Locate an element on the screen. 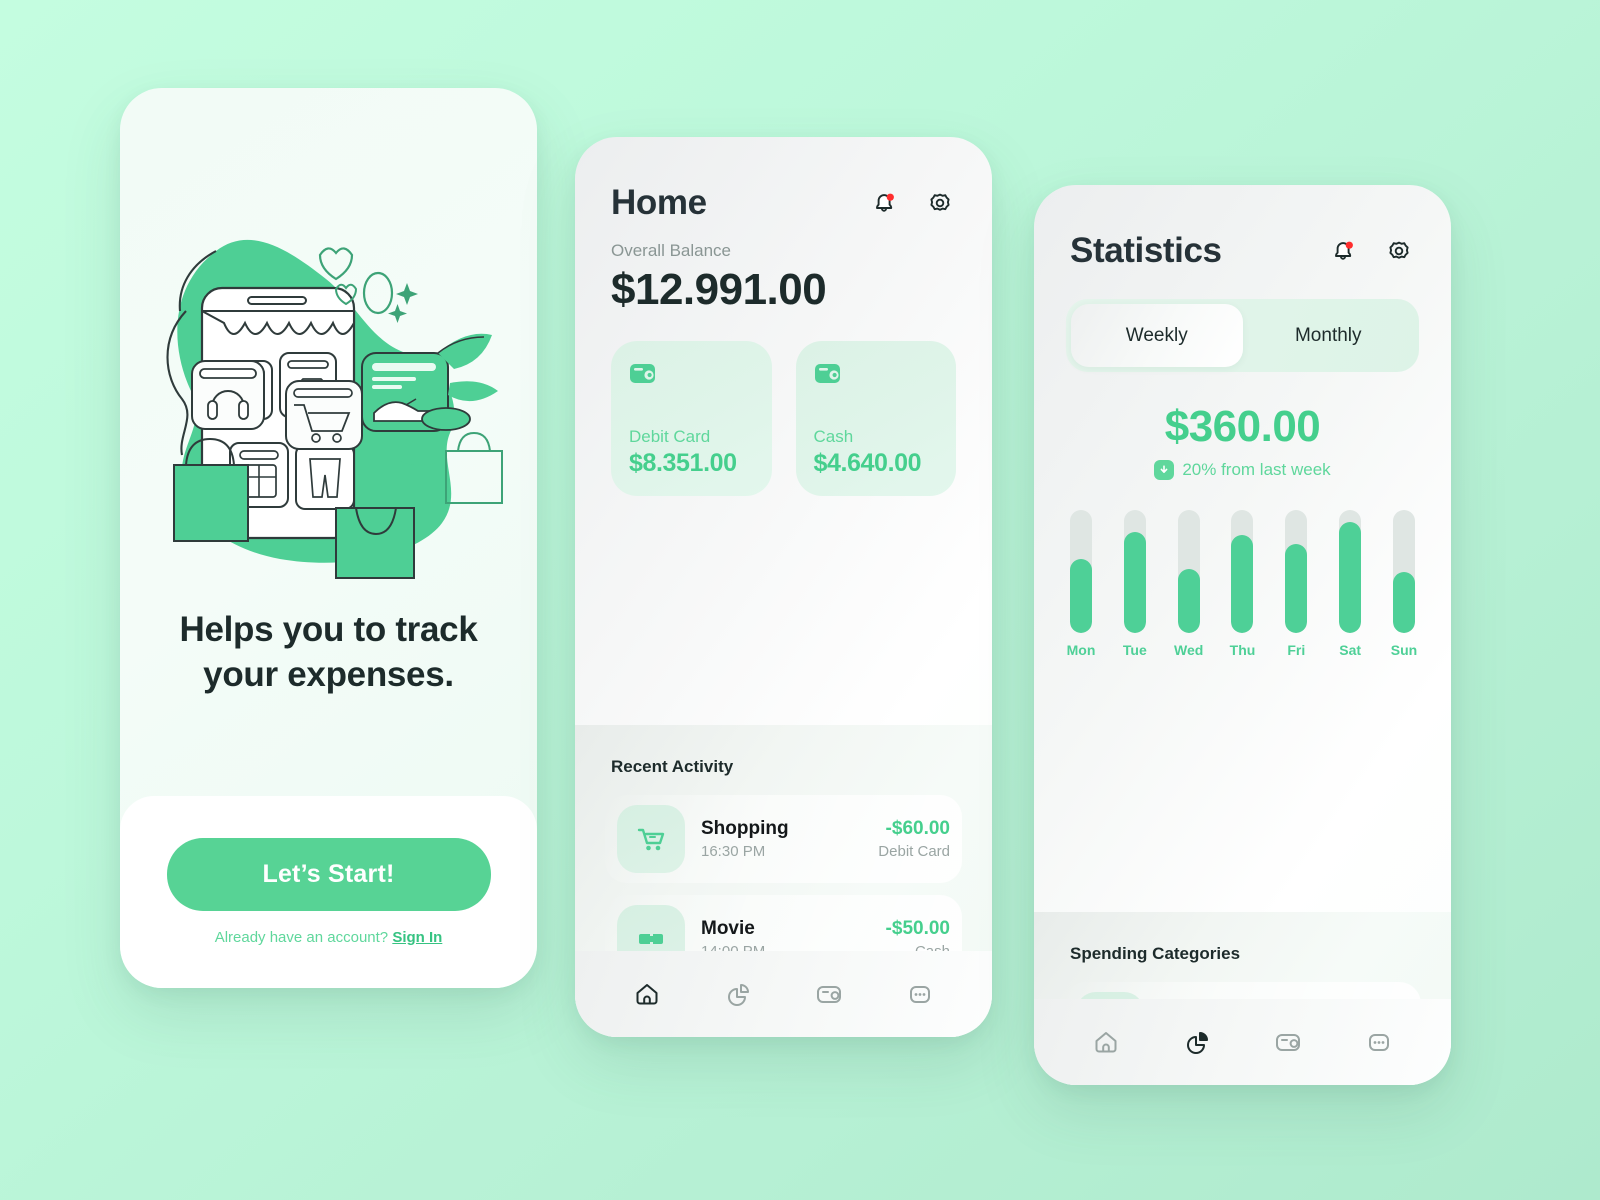 This screenshot has width=1600, height=1200. bar-column: Sat is located at coordinates (1350, 584).